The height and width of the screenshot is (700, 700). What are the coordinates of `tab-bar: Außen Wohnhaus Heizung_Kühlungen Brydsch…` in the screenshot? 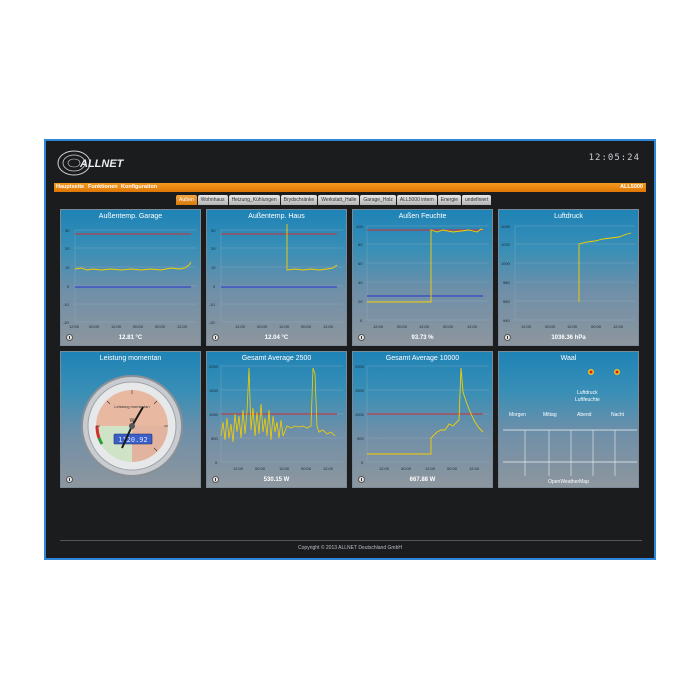 It's located at (334, 200).